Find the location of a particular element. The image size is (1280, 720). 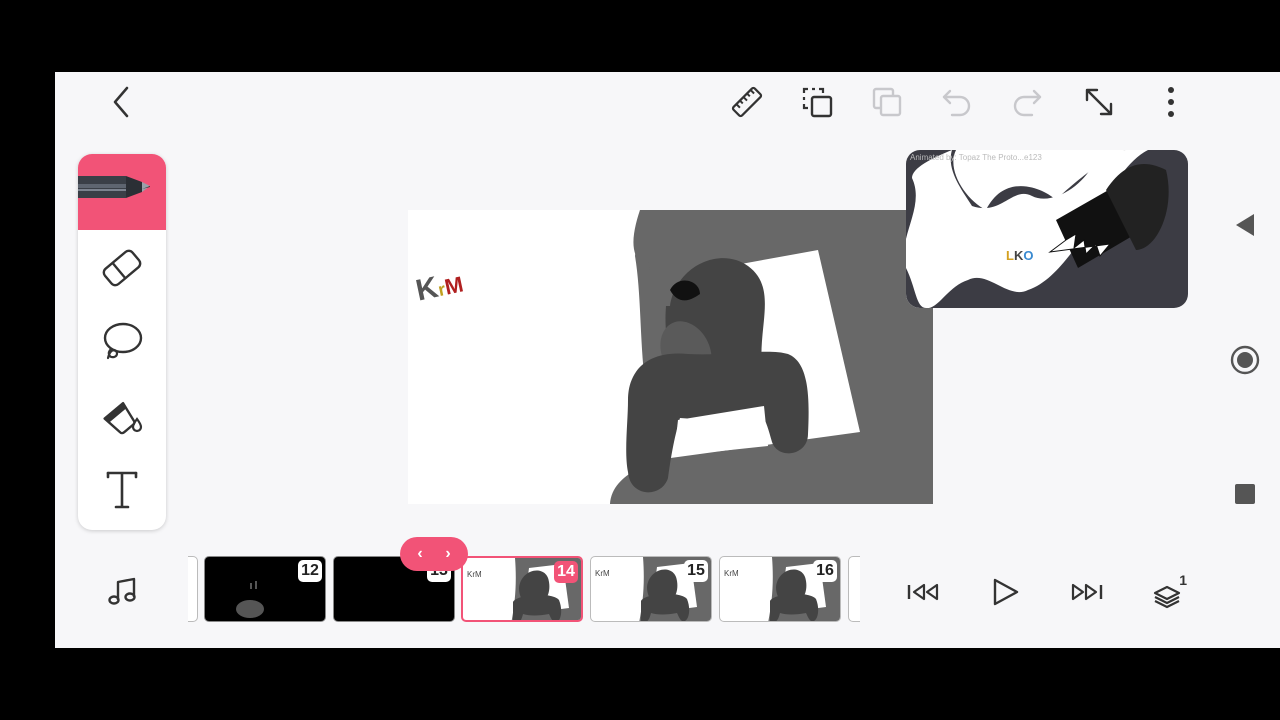

lasso-tool is located at coordinates (122, 342).